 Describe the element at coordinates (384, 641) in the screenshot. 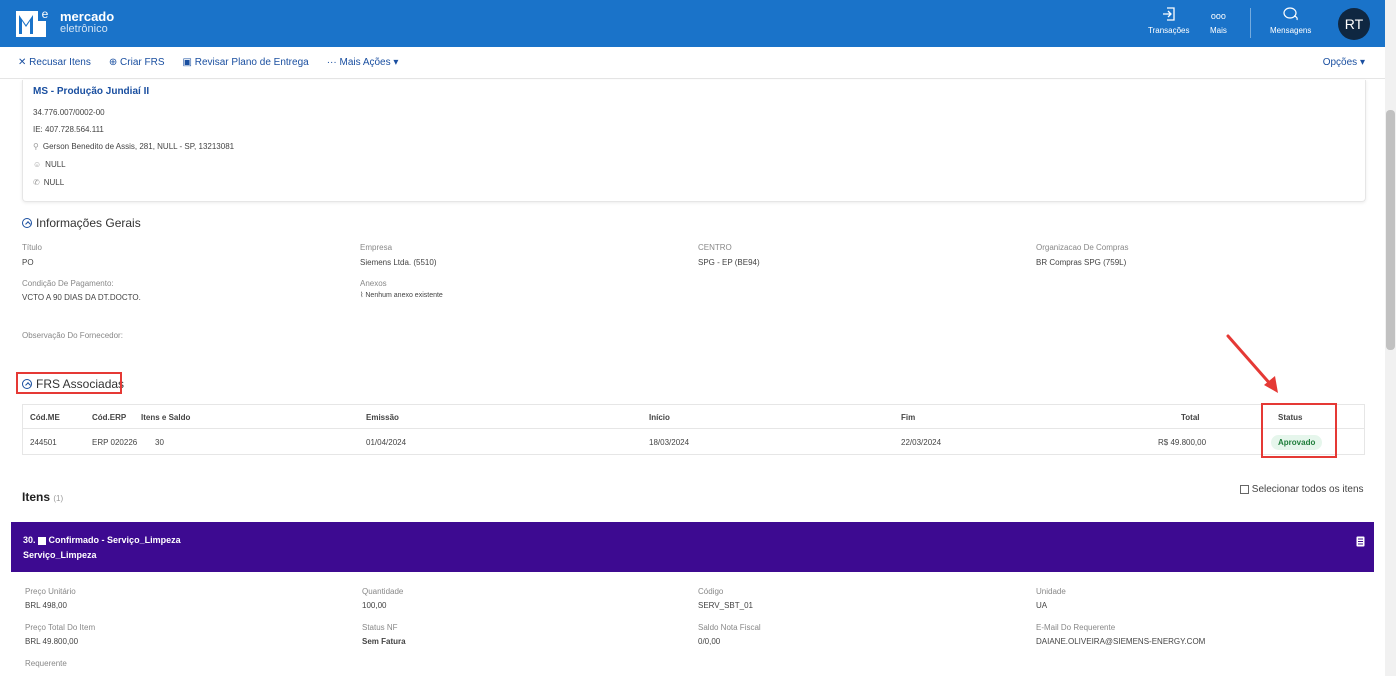

I see `item-field-value: Sem Fatura` at that location.